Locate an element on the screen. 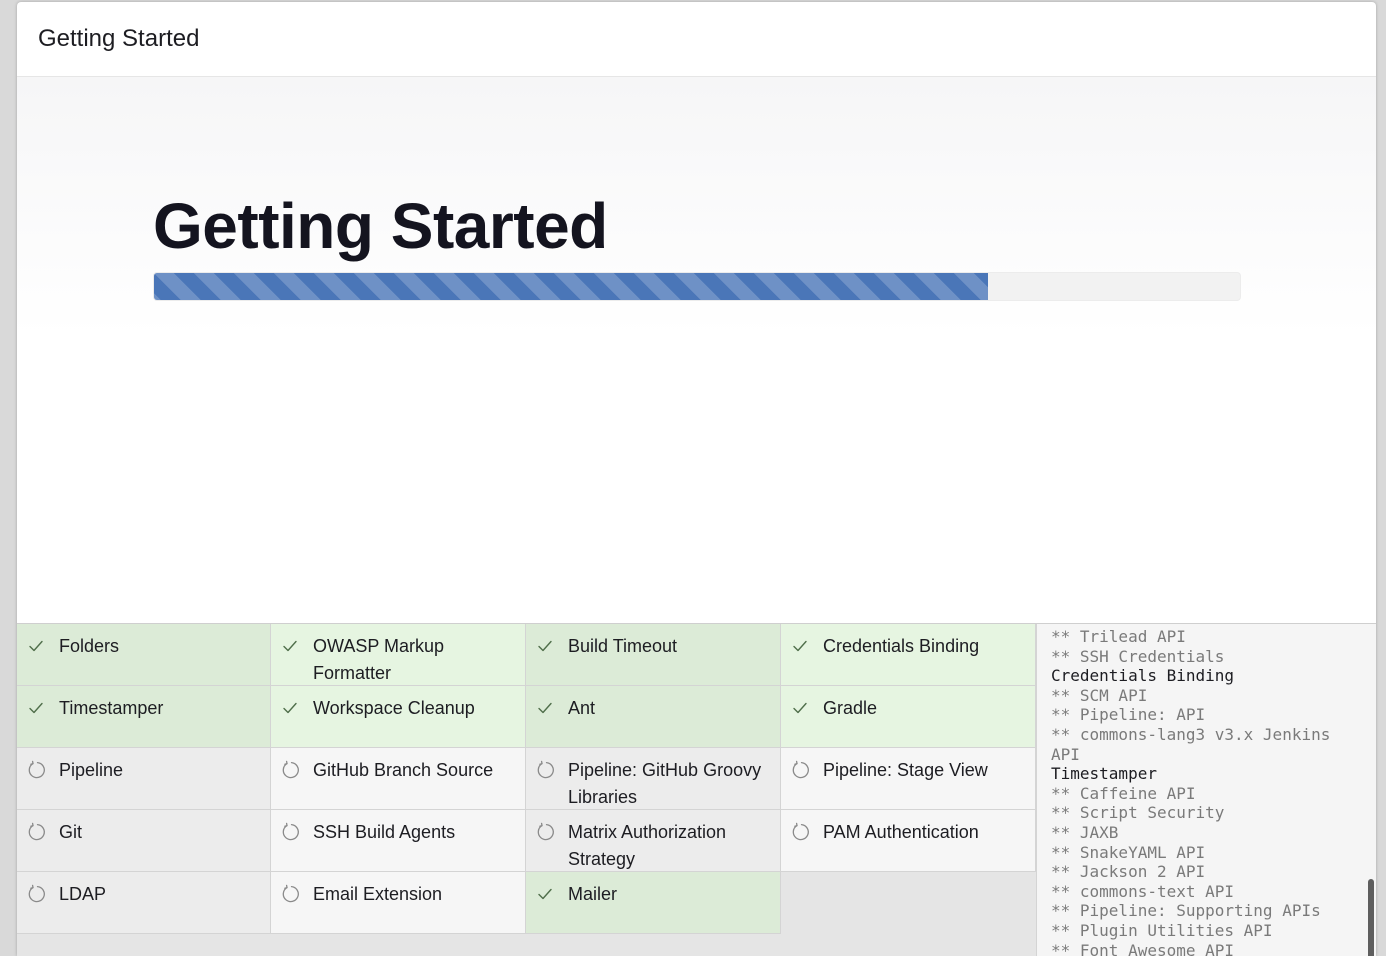  plugin-name: Timestamper is located at coordinates (111, 708).